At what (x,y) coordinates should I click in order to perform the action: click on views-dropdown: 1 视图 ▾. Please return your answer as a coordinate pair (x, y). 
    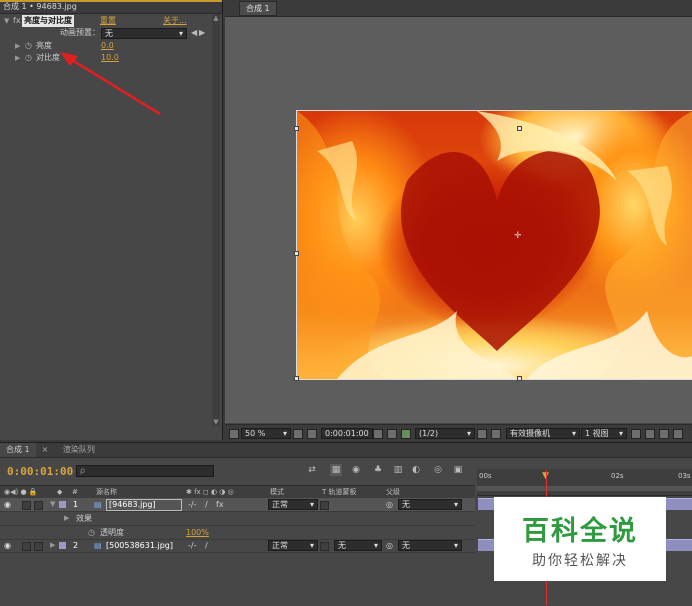
    Looking at the image, I should click on (604, 433).